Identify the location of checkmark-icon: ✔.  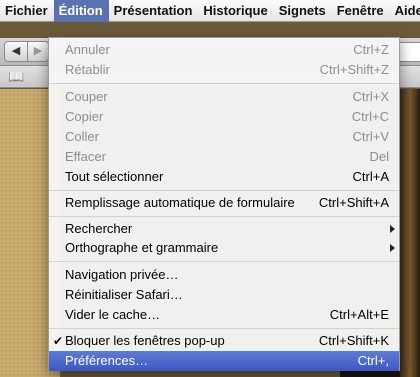
(58, 341).